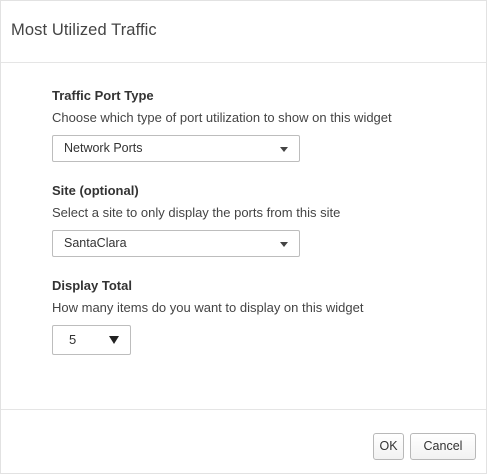 This screenshot has width=487, height=474. What do you see at coordinates (73, 339) in the screenshot?
I see `display-total-selected-value: 5` at bounding box center [73, 339].